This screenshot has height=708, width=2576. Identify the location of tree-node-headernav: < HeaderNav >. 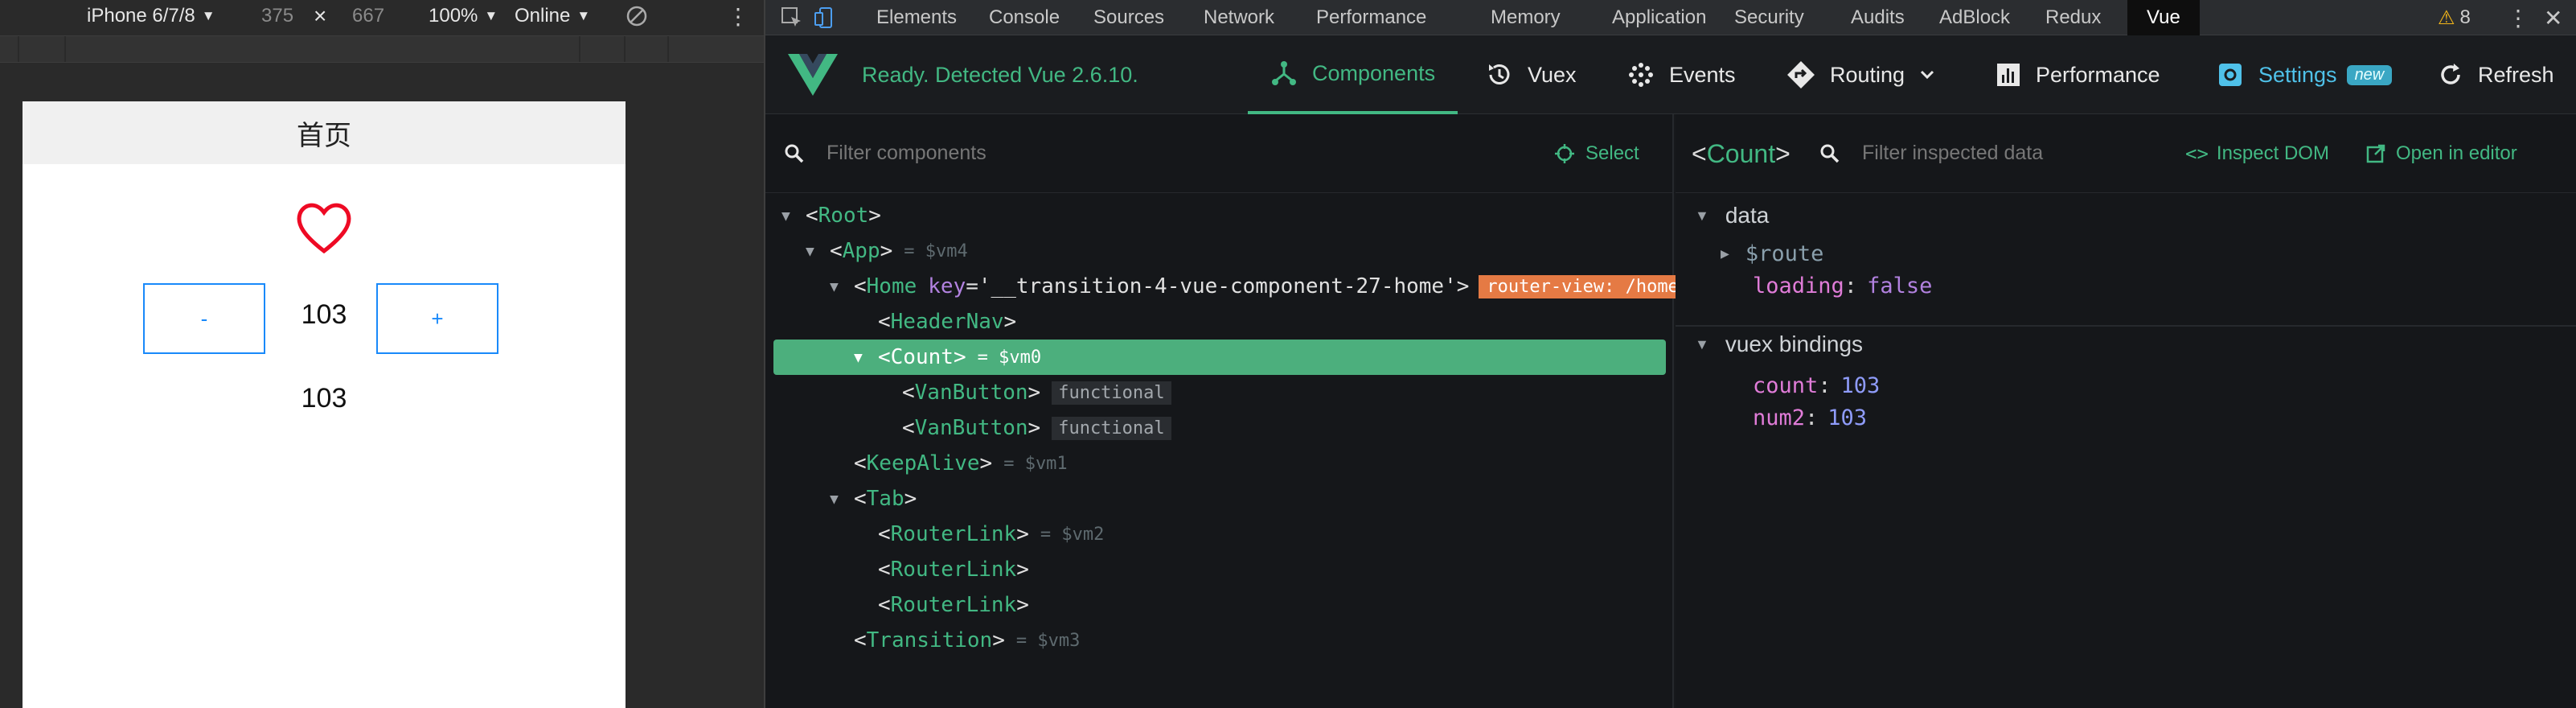
(947, 322).